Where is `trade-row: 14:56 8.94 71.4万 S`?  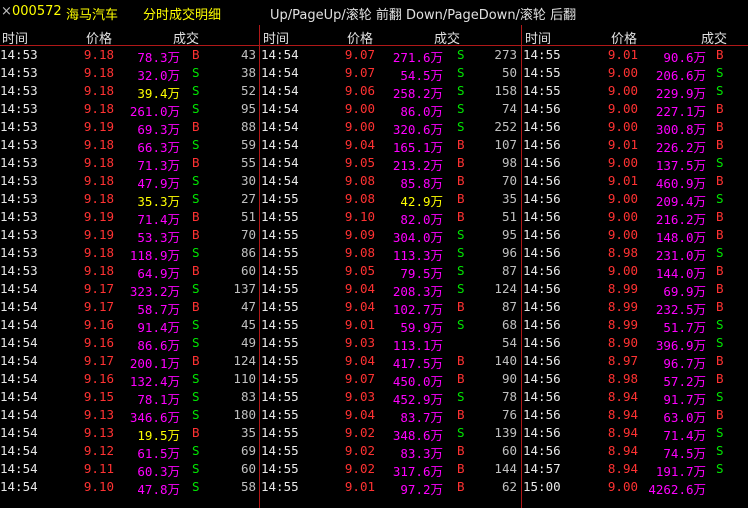
trade-row: 14:56 8.94 71.4万 S is located at coordinates (635, 433).